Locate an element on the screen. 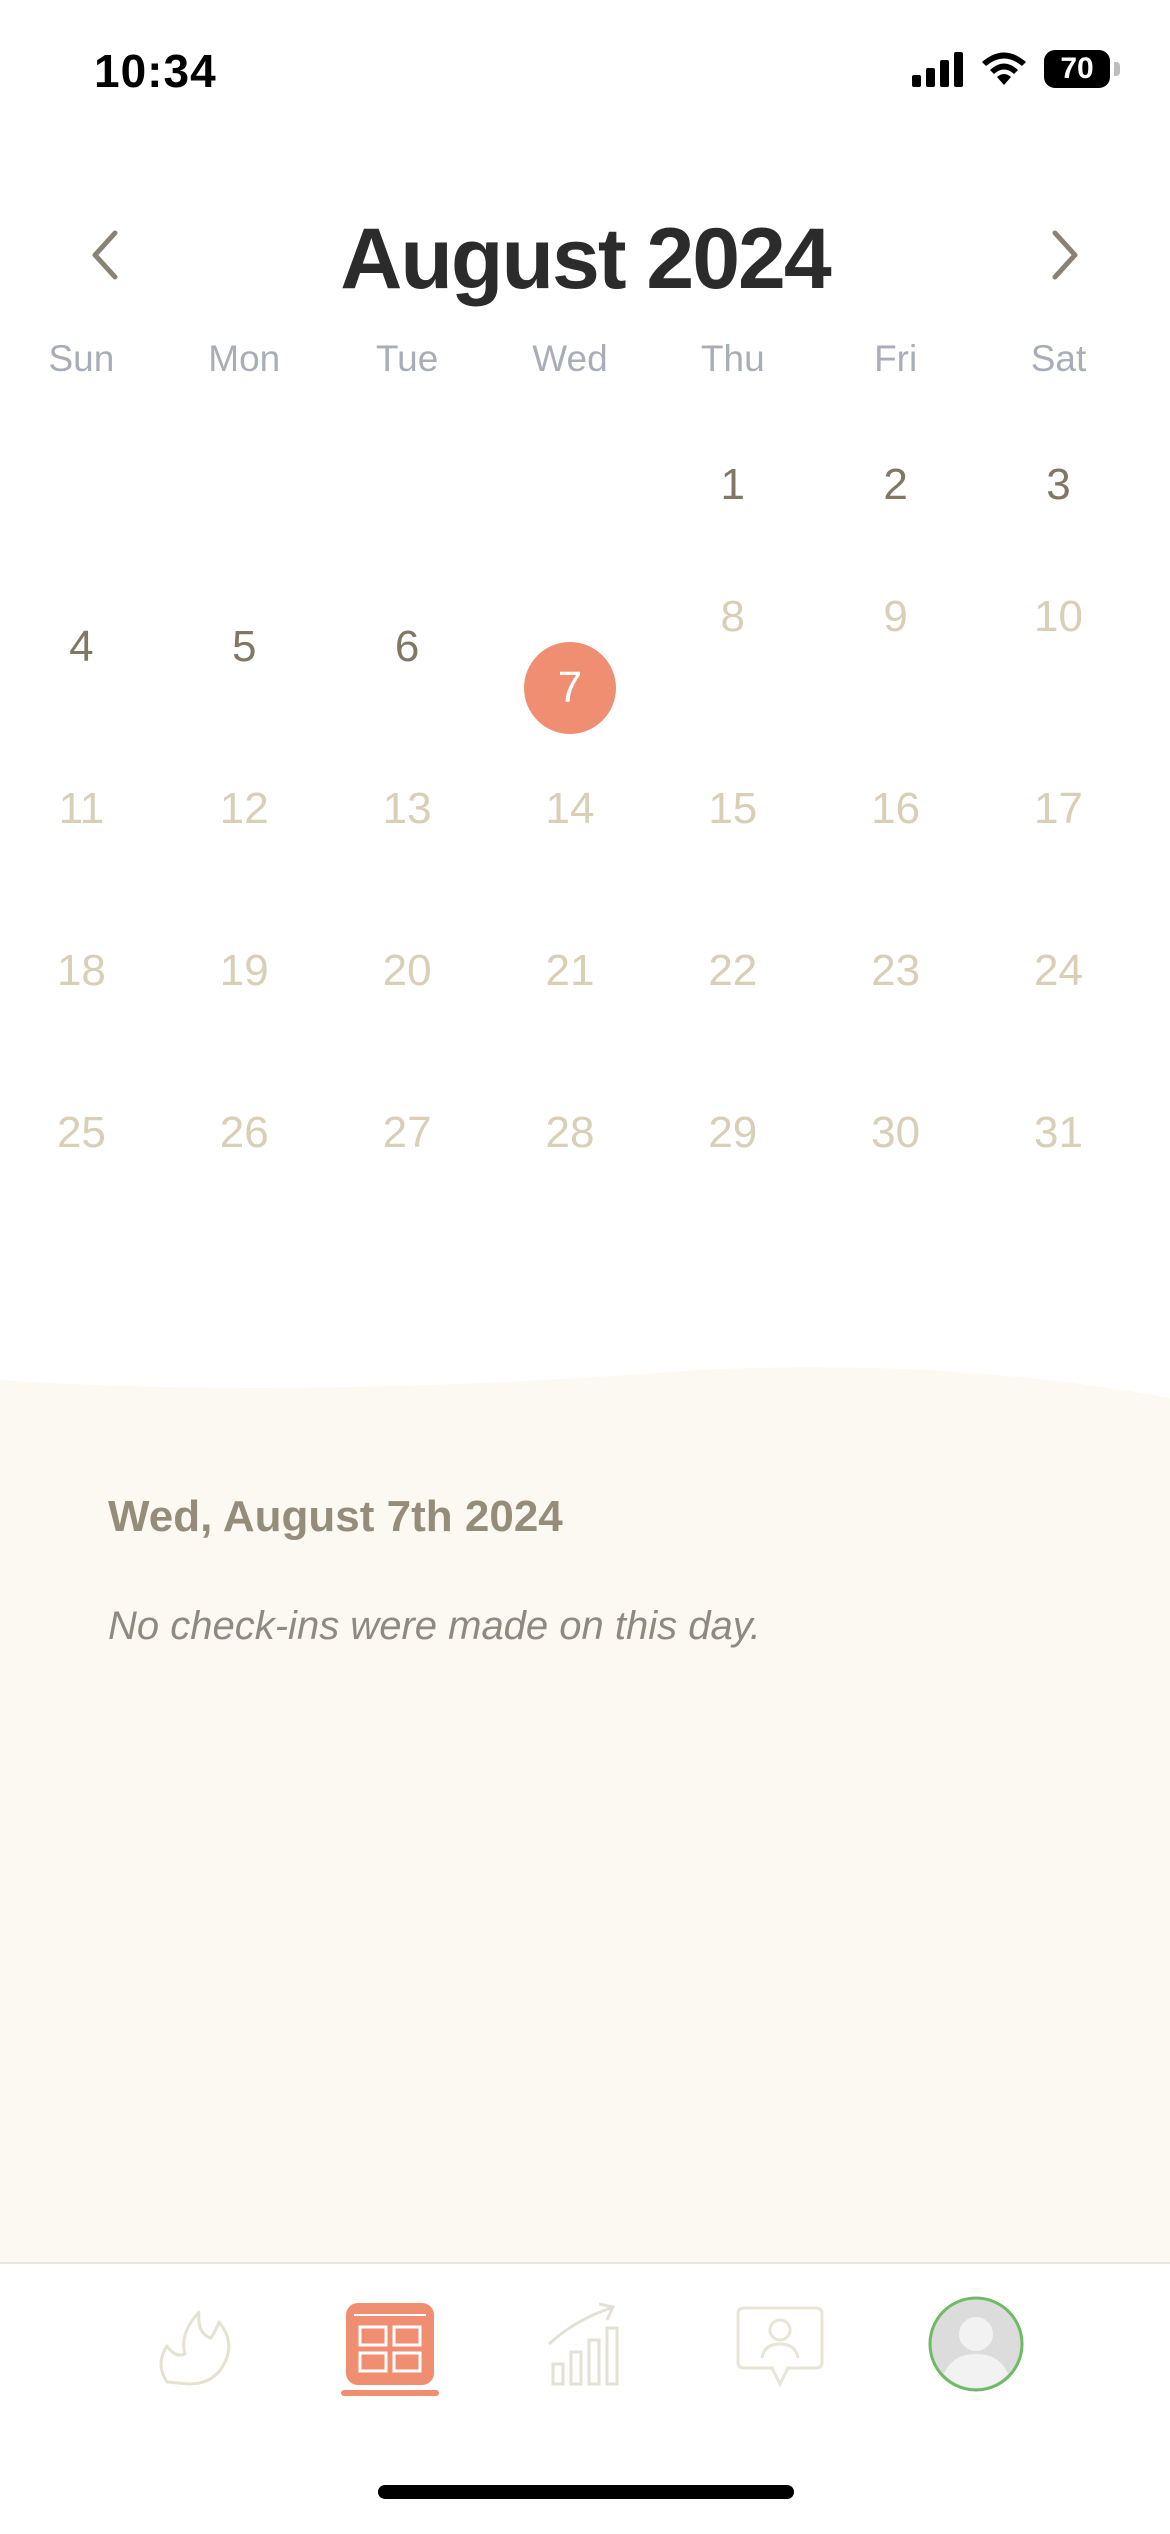  tab-stats is located at coordinates (585, 2344).